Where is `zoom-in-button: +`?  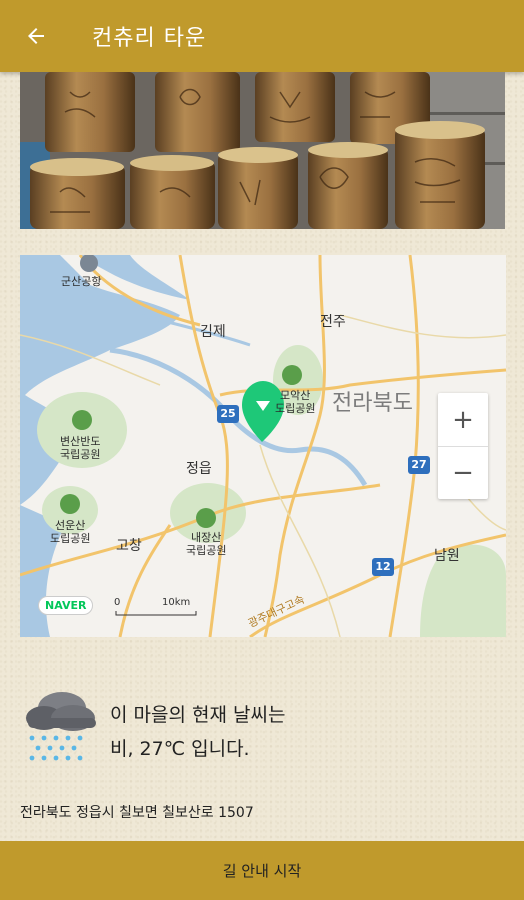 zoom-in-button: + is located at coordinates (463, 419).